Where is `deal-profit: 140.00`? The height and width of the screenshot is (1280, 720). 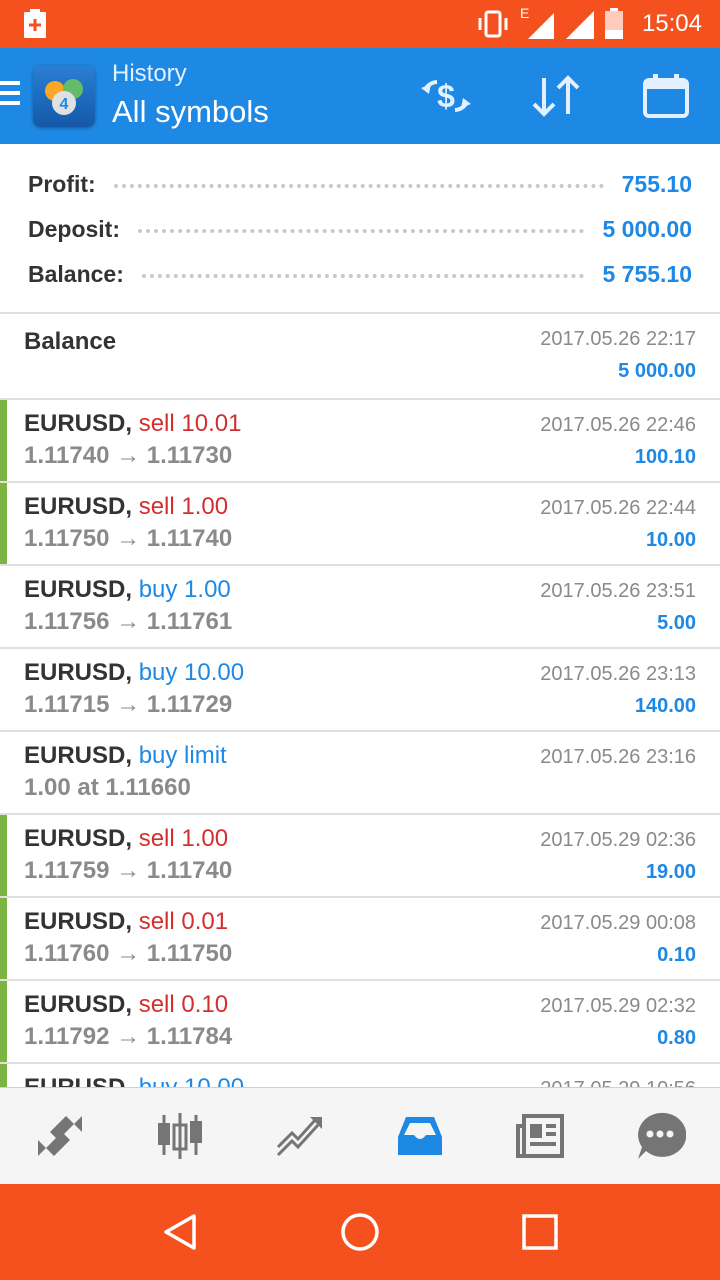 deal-profit: 140.00 is located at coordinates (665, 706).